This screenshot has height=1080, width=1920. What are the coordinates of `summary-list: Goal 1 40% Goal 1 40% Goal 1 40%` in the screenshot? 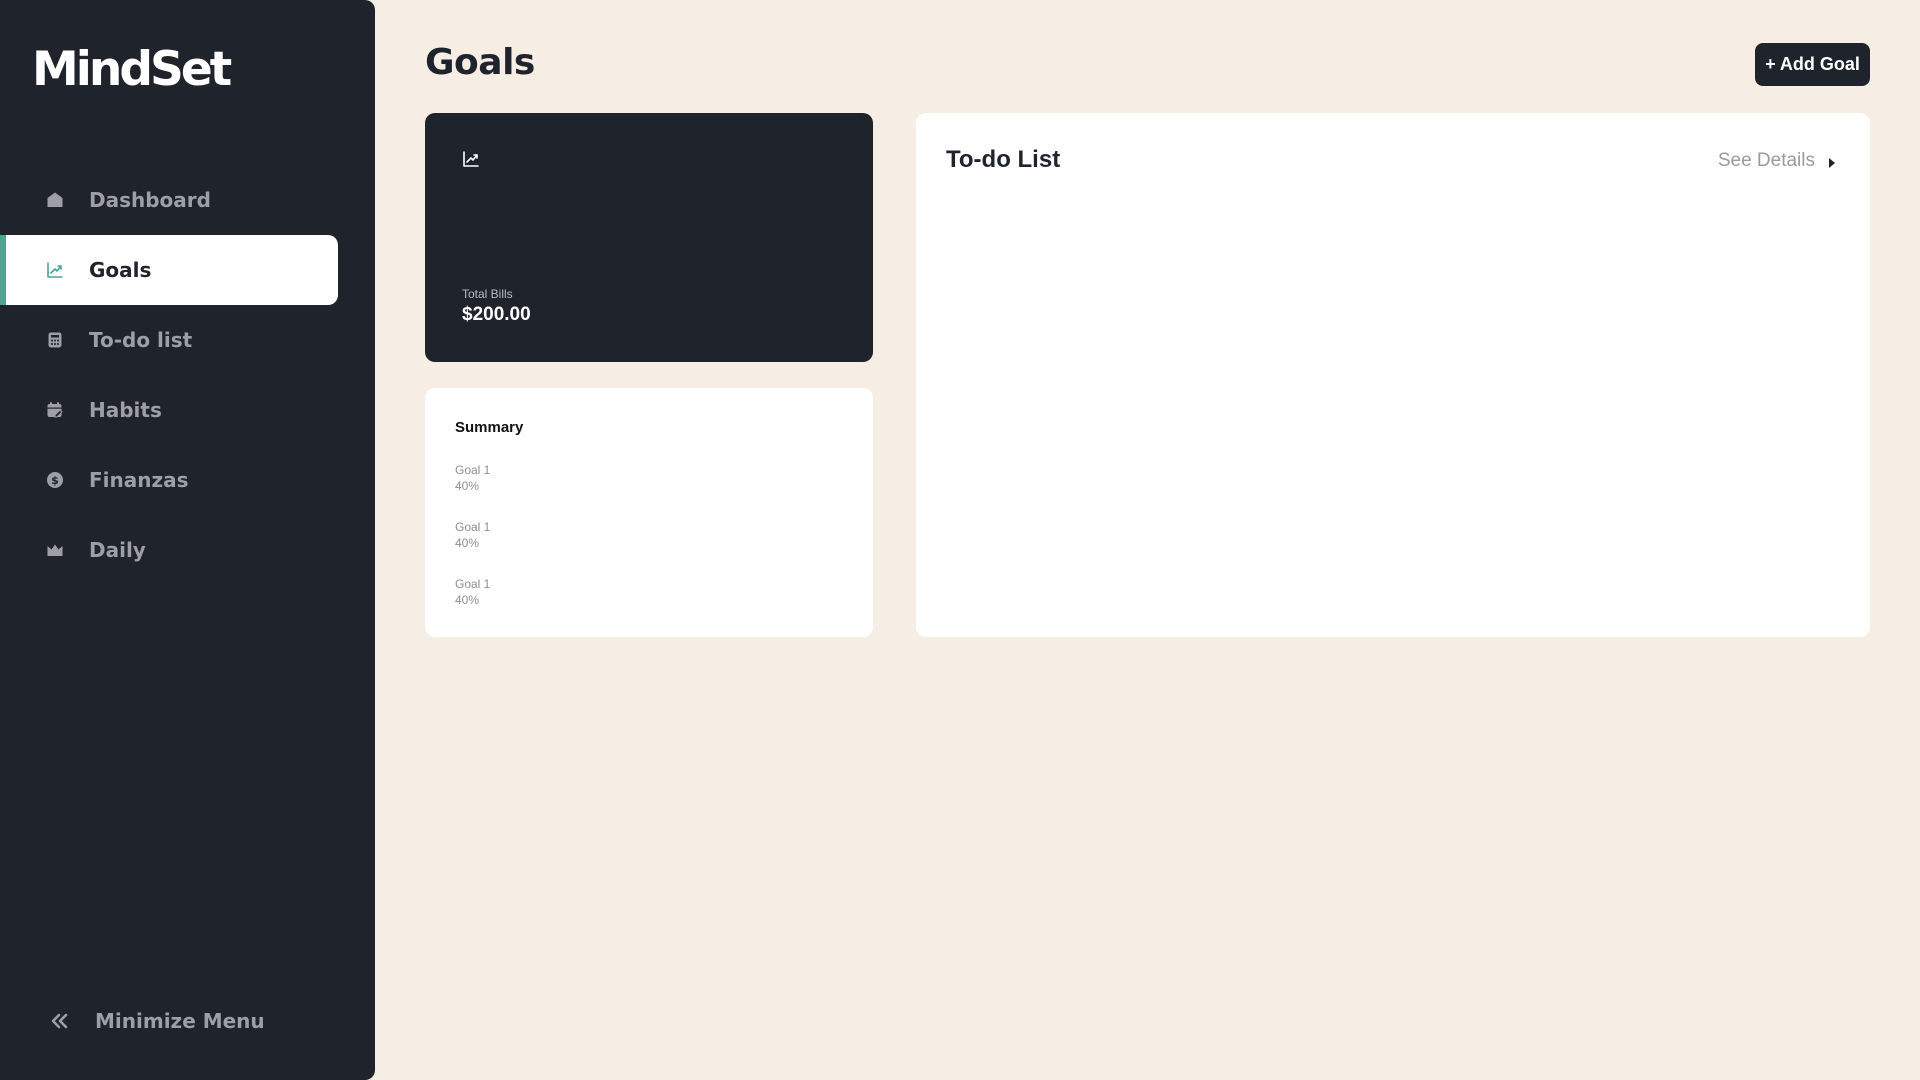 It's located at (472, 547).